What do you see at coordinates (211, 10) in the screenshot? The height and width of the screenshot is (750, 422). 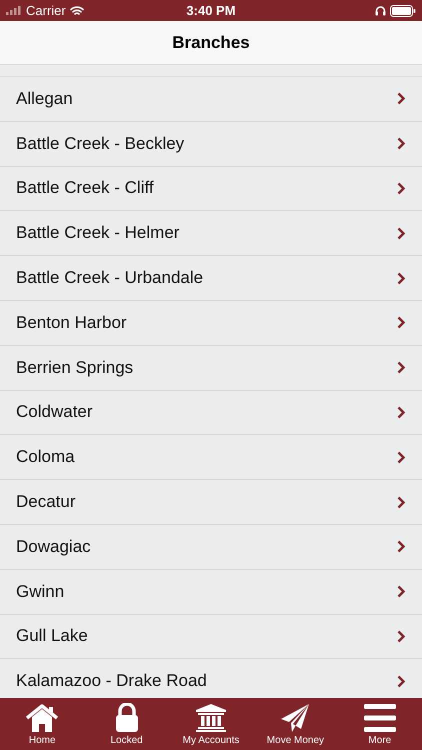 I see `status-time: 3:40 PM` at bounding box center [211, 10].